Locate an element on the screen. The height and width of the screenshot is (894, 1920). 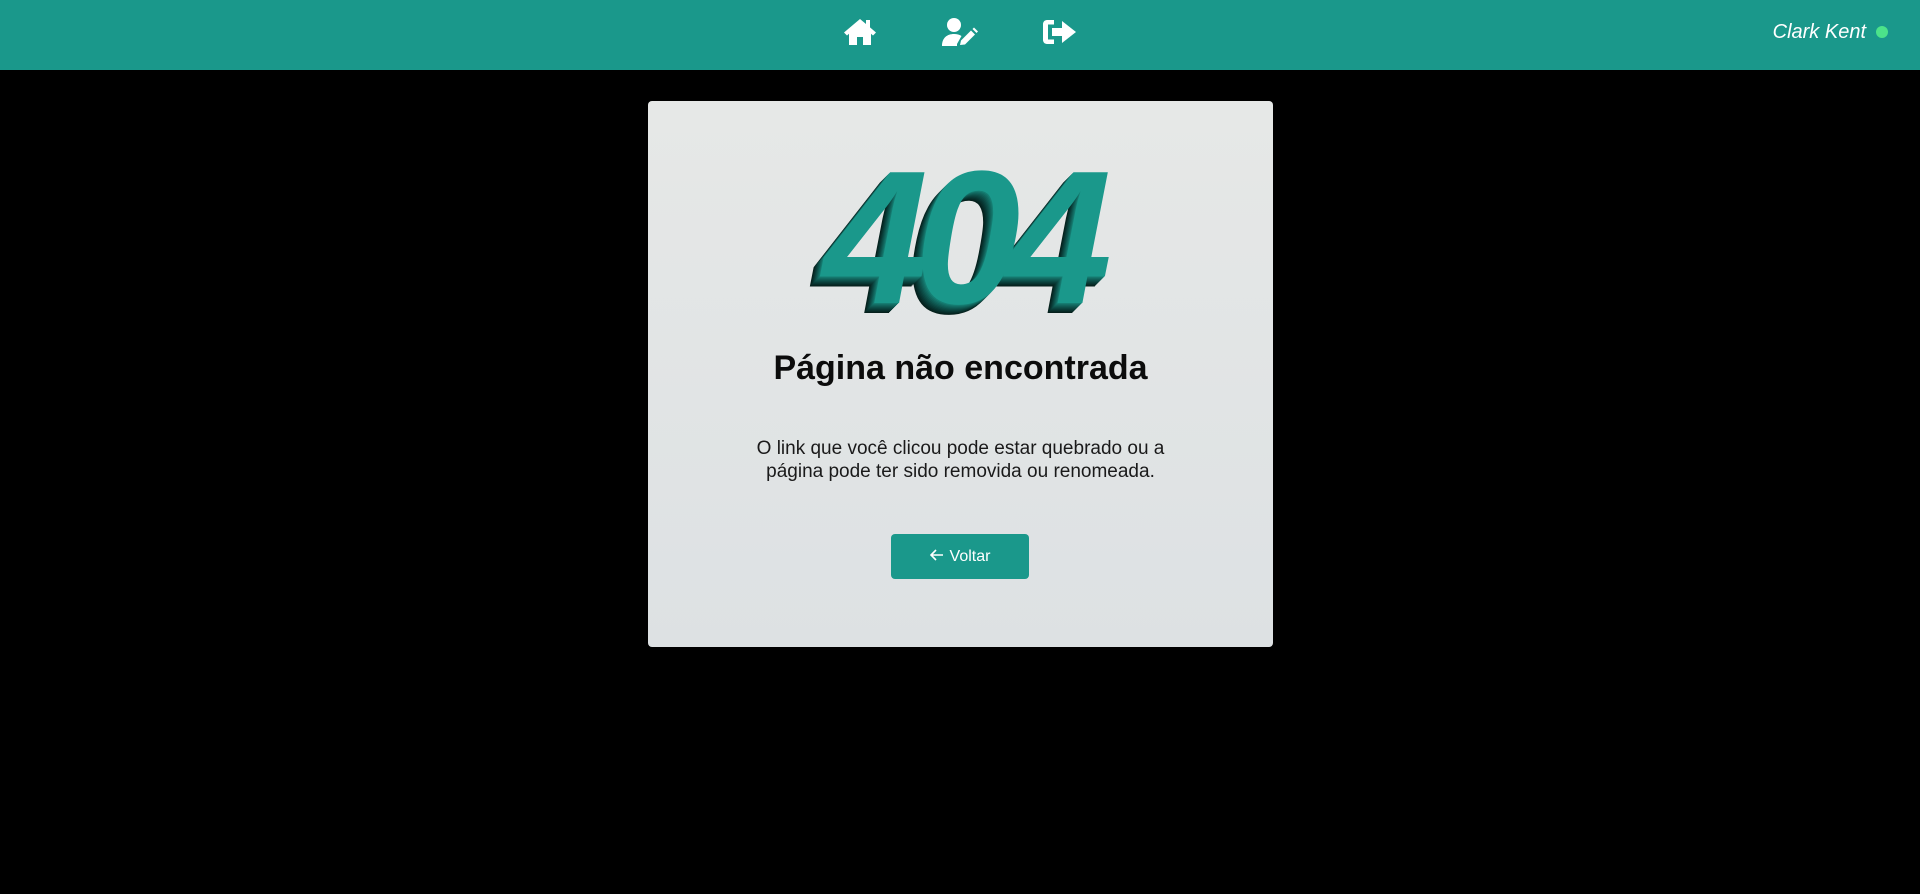
page-title: Página não encontrada is located at coordinates (960, 368).